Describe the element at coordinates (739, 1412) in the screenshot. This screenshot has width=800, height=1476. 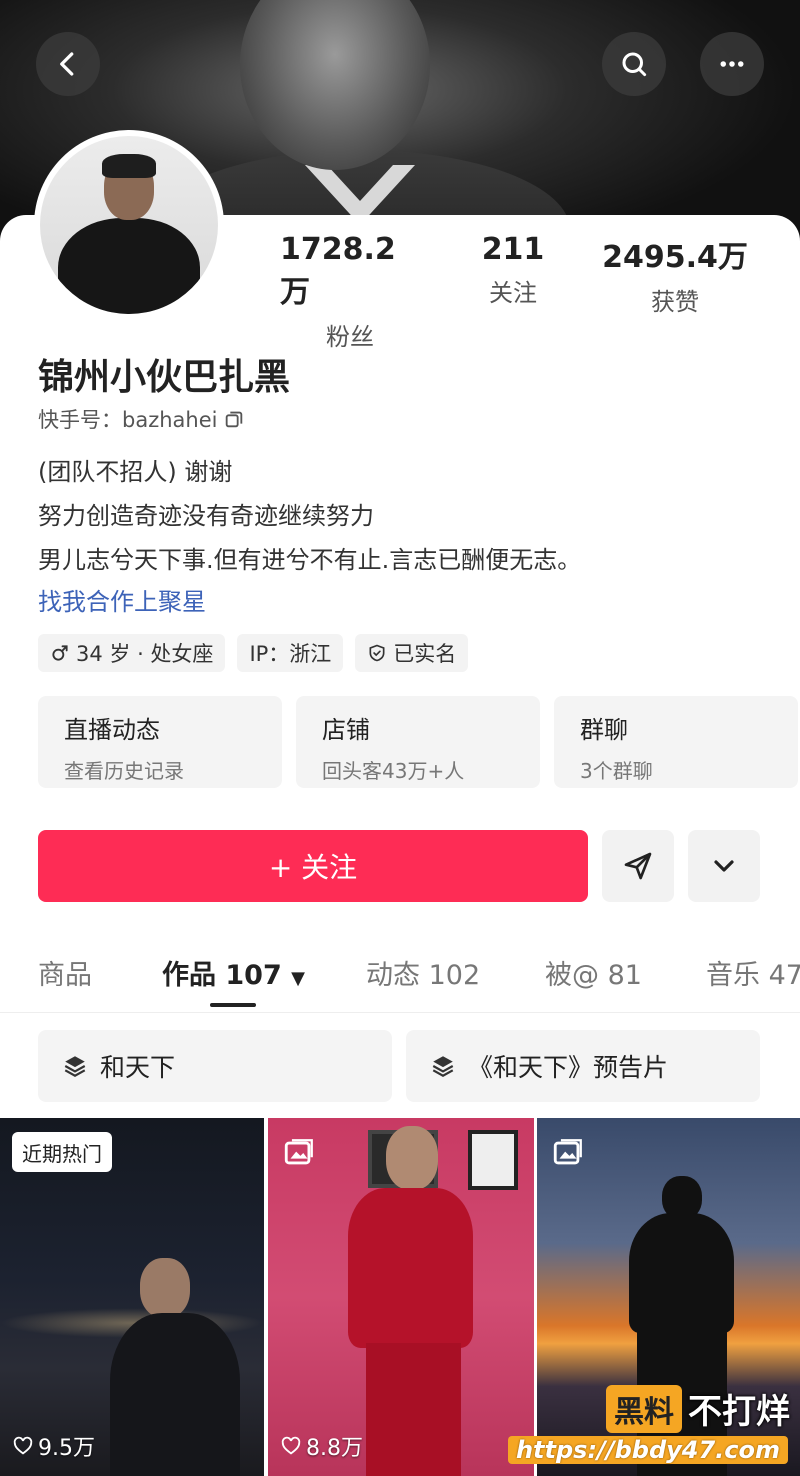
I see `watermark-text: 不打烊` at that location.